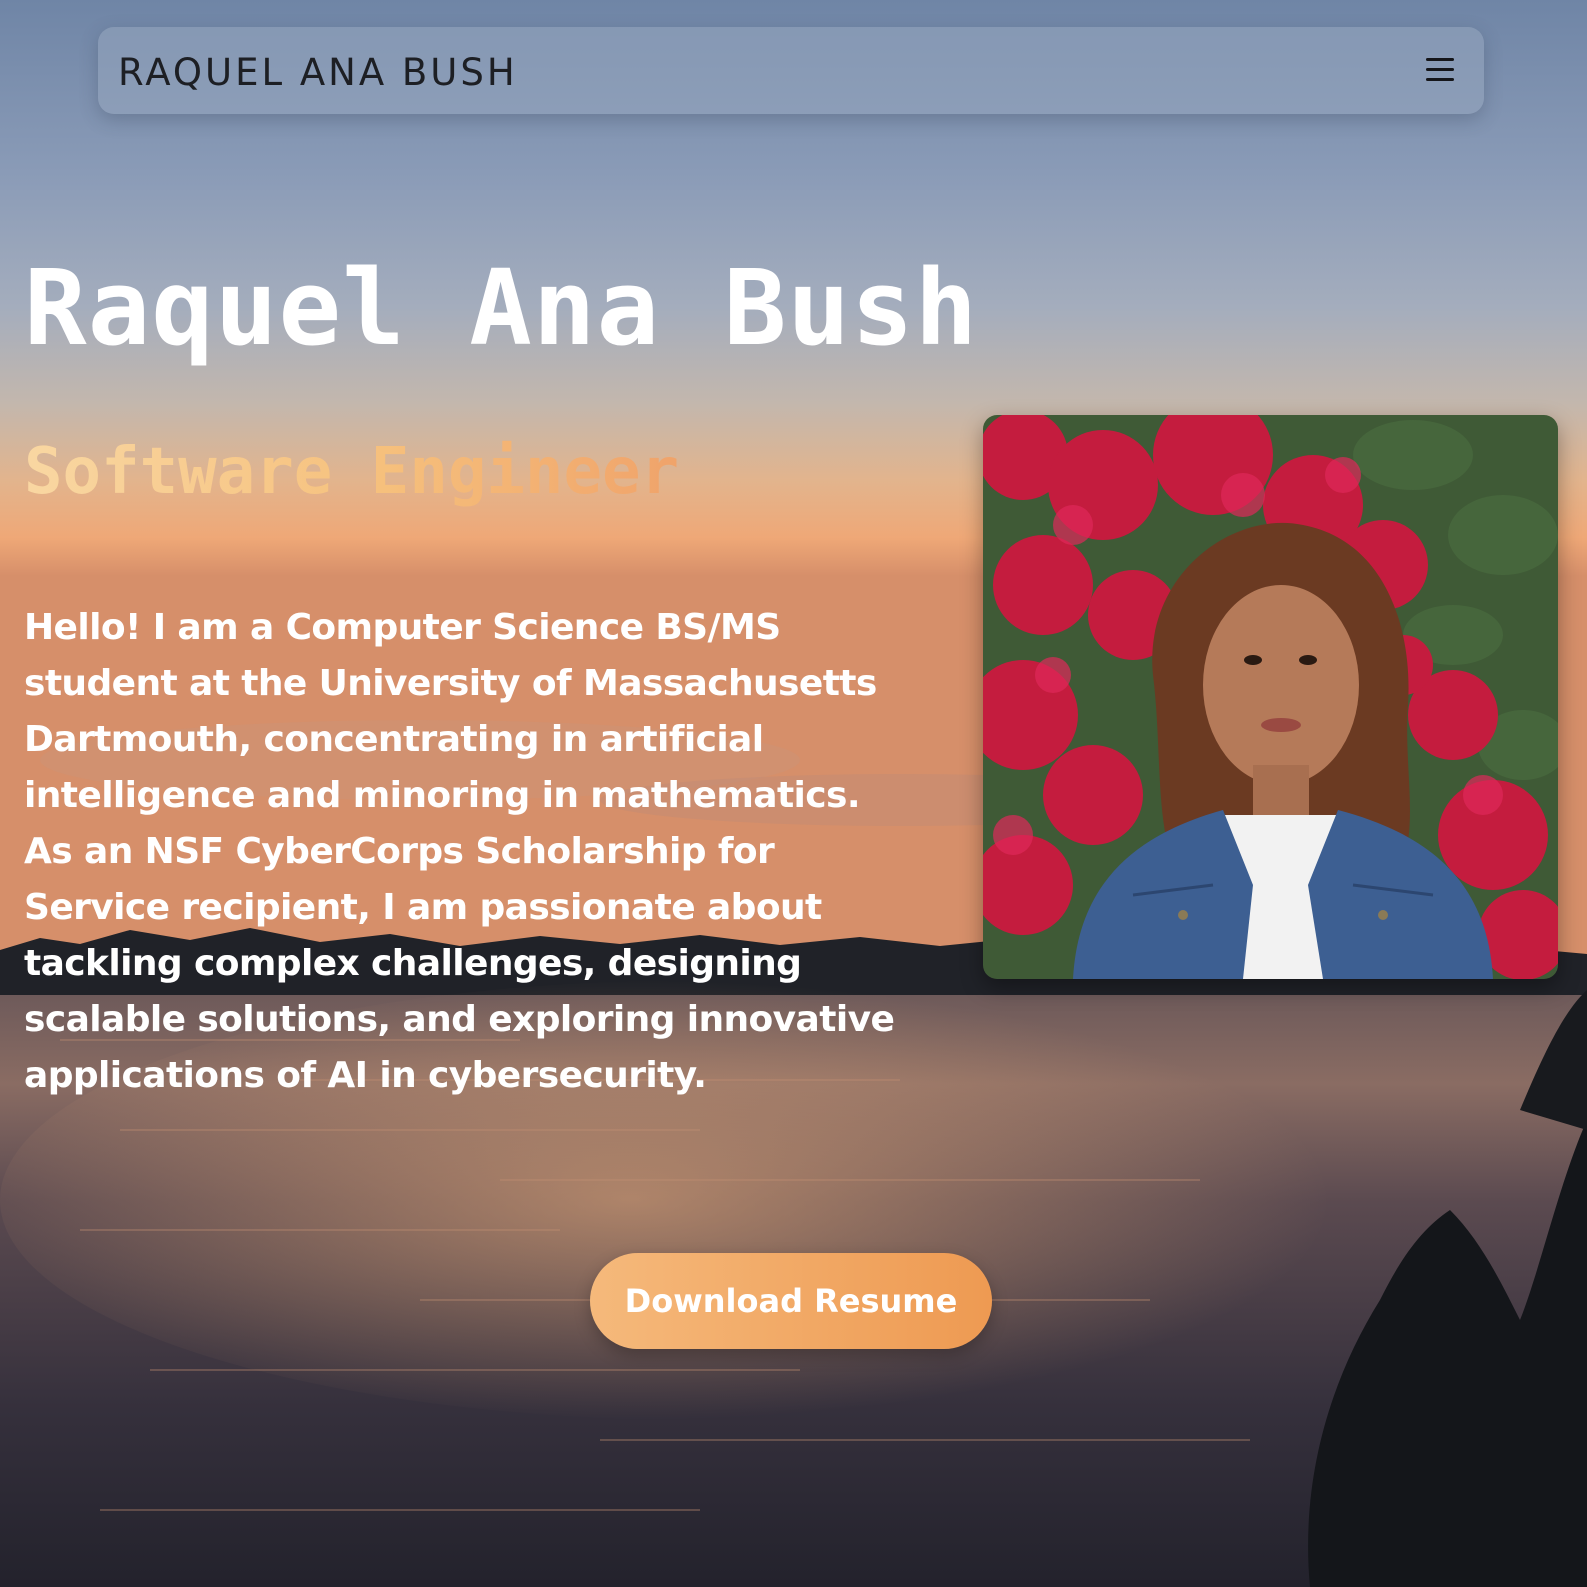  Describe the element at coordinates (791, 1301) in the screenshot. I see `download-resume-button: Download Resume` at that location.